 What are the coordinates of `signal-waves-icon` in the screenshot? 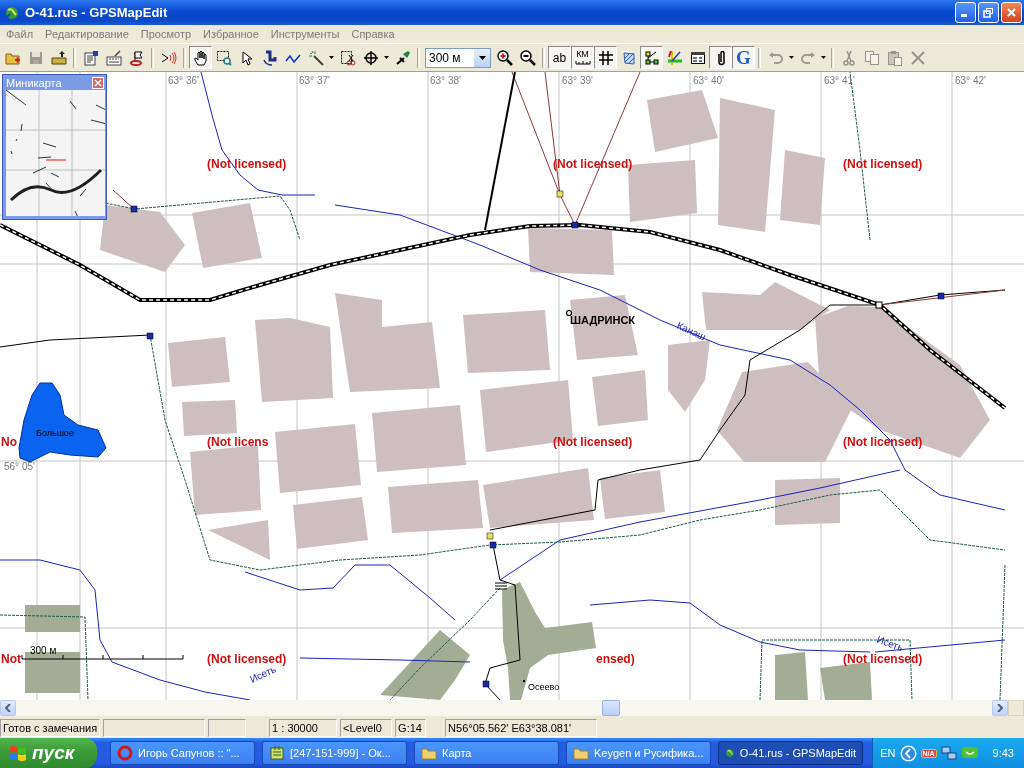 It's located at (168, 57).